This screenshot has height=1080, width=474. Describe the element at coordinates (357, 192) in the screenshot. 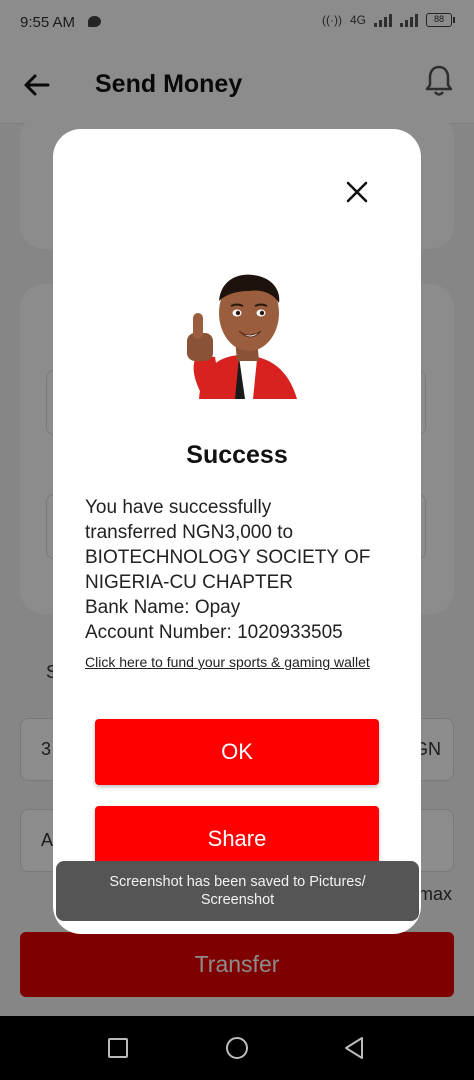

I see `close-icon` at that location.